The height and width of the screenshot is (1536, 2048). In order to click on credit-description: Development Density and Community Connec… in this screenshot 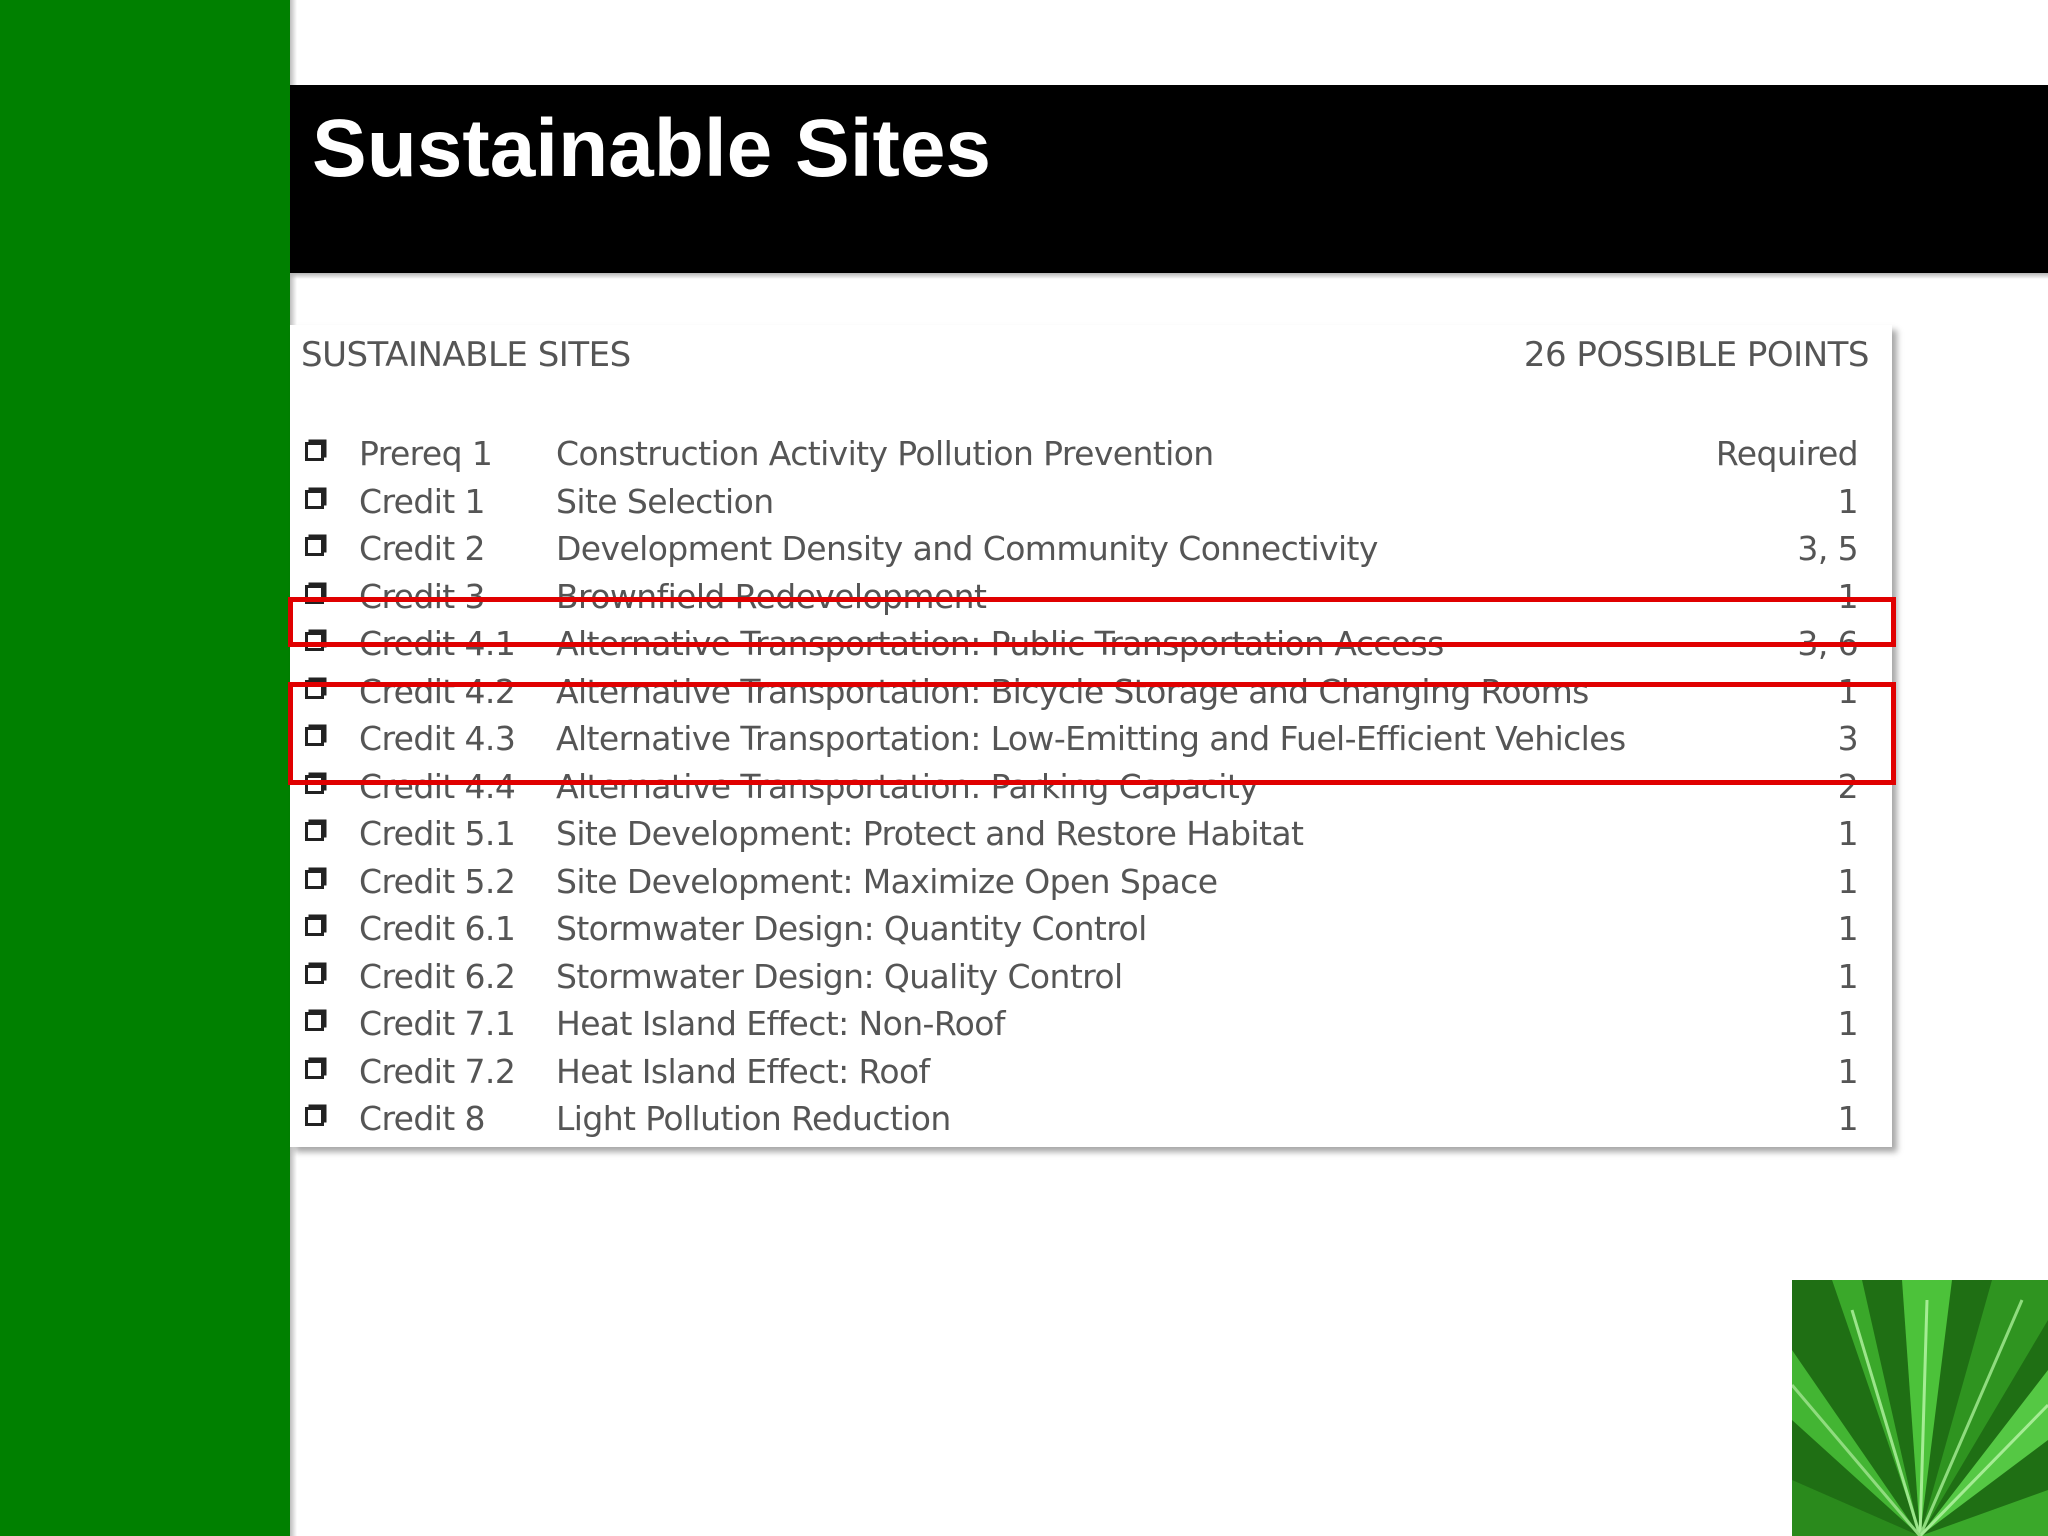, I will do `click(967, 548)`.